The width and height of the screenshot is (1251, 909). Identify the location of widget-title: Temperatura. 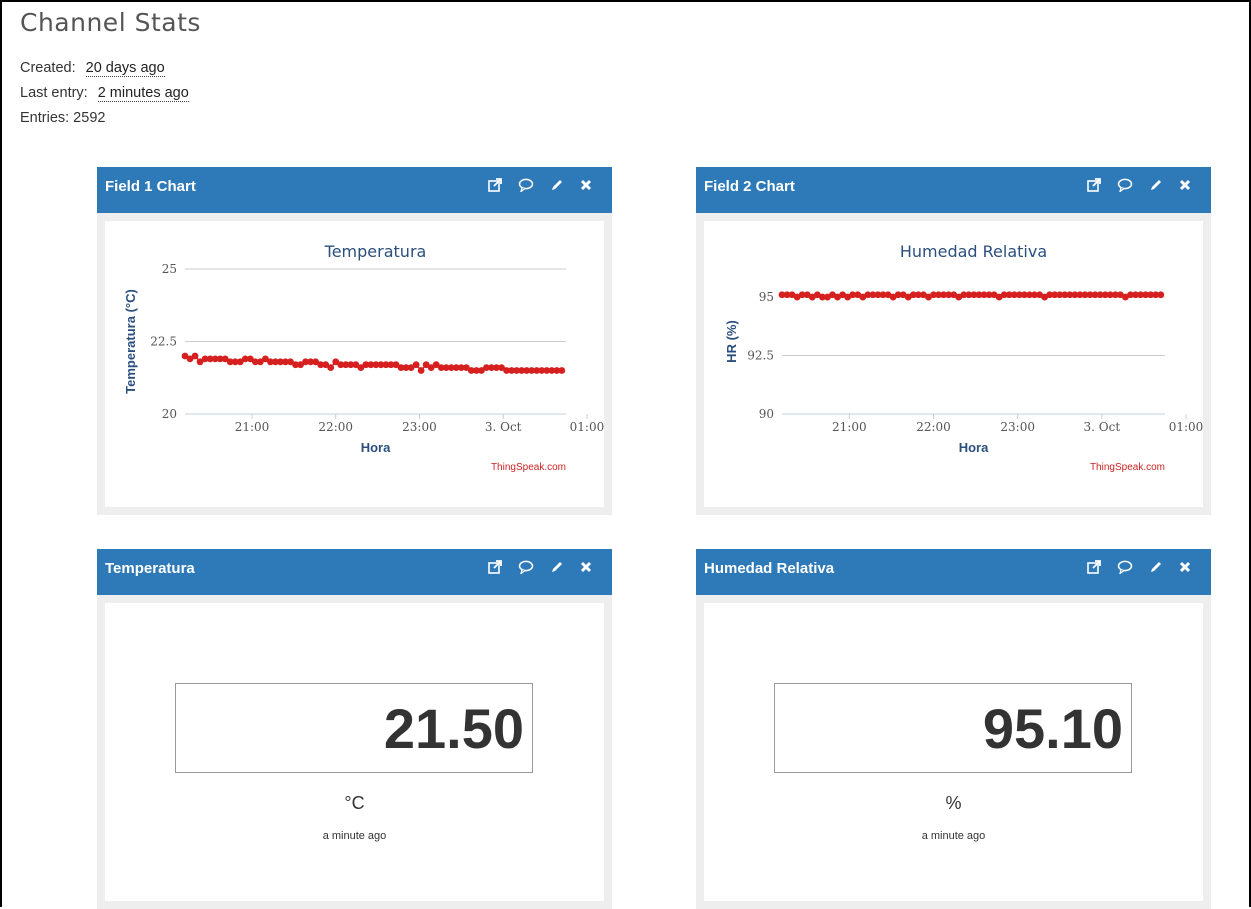
(150, 568).